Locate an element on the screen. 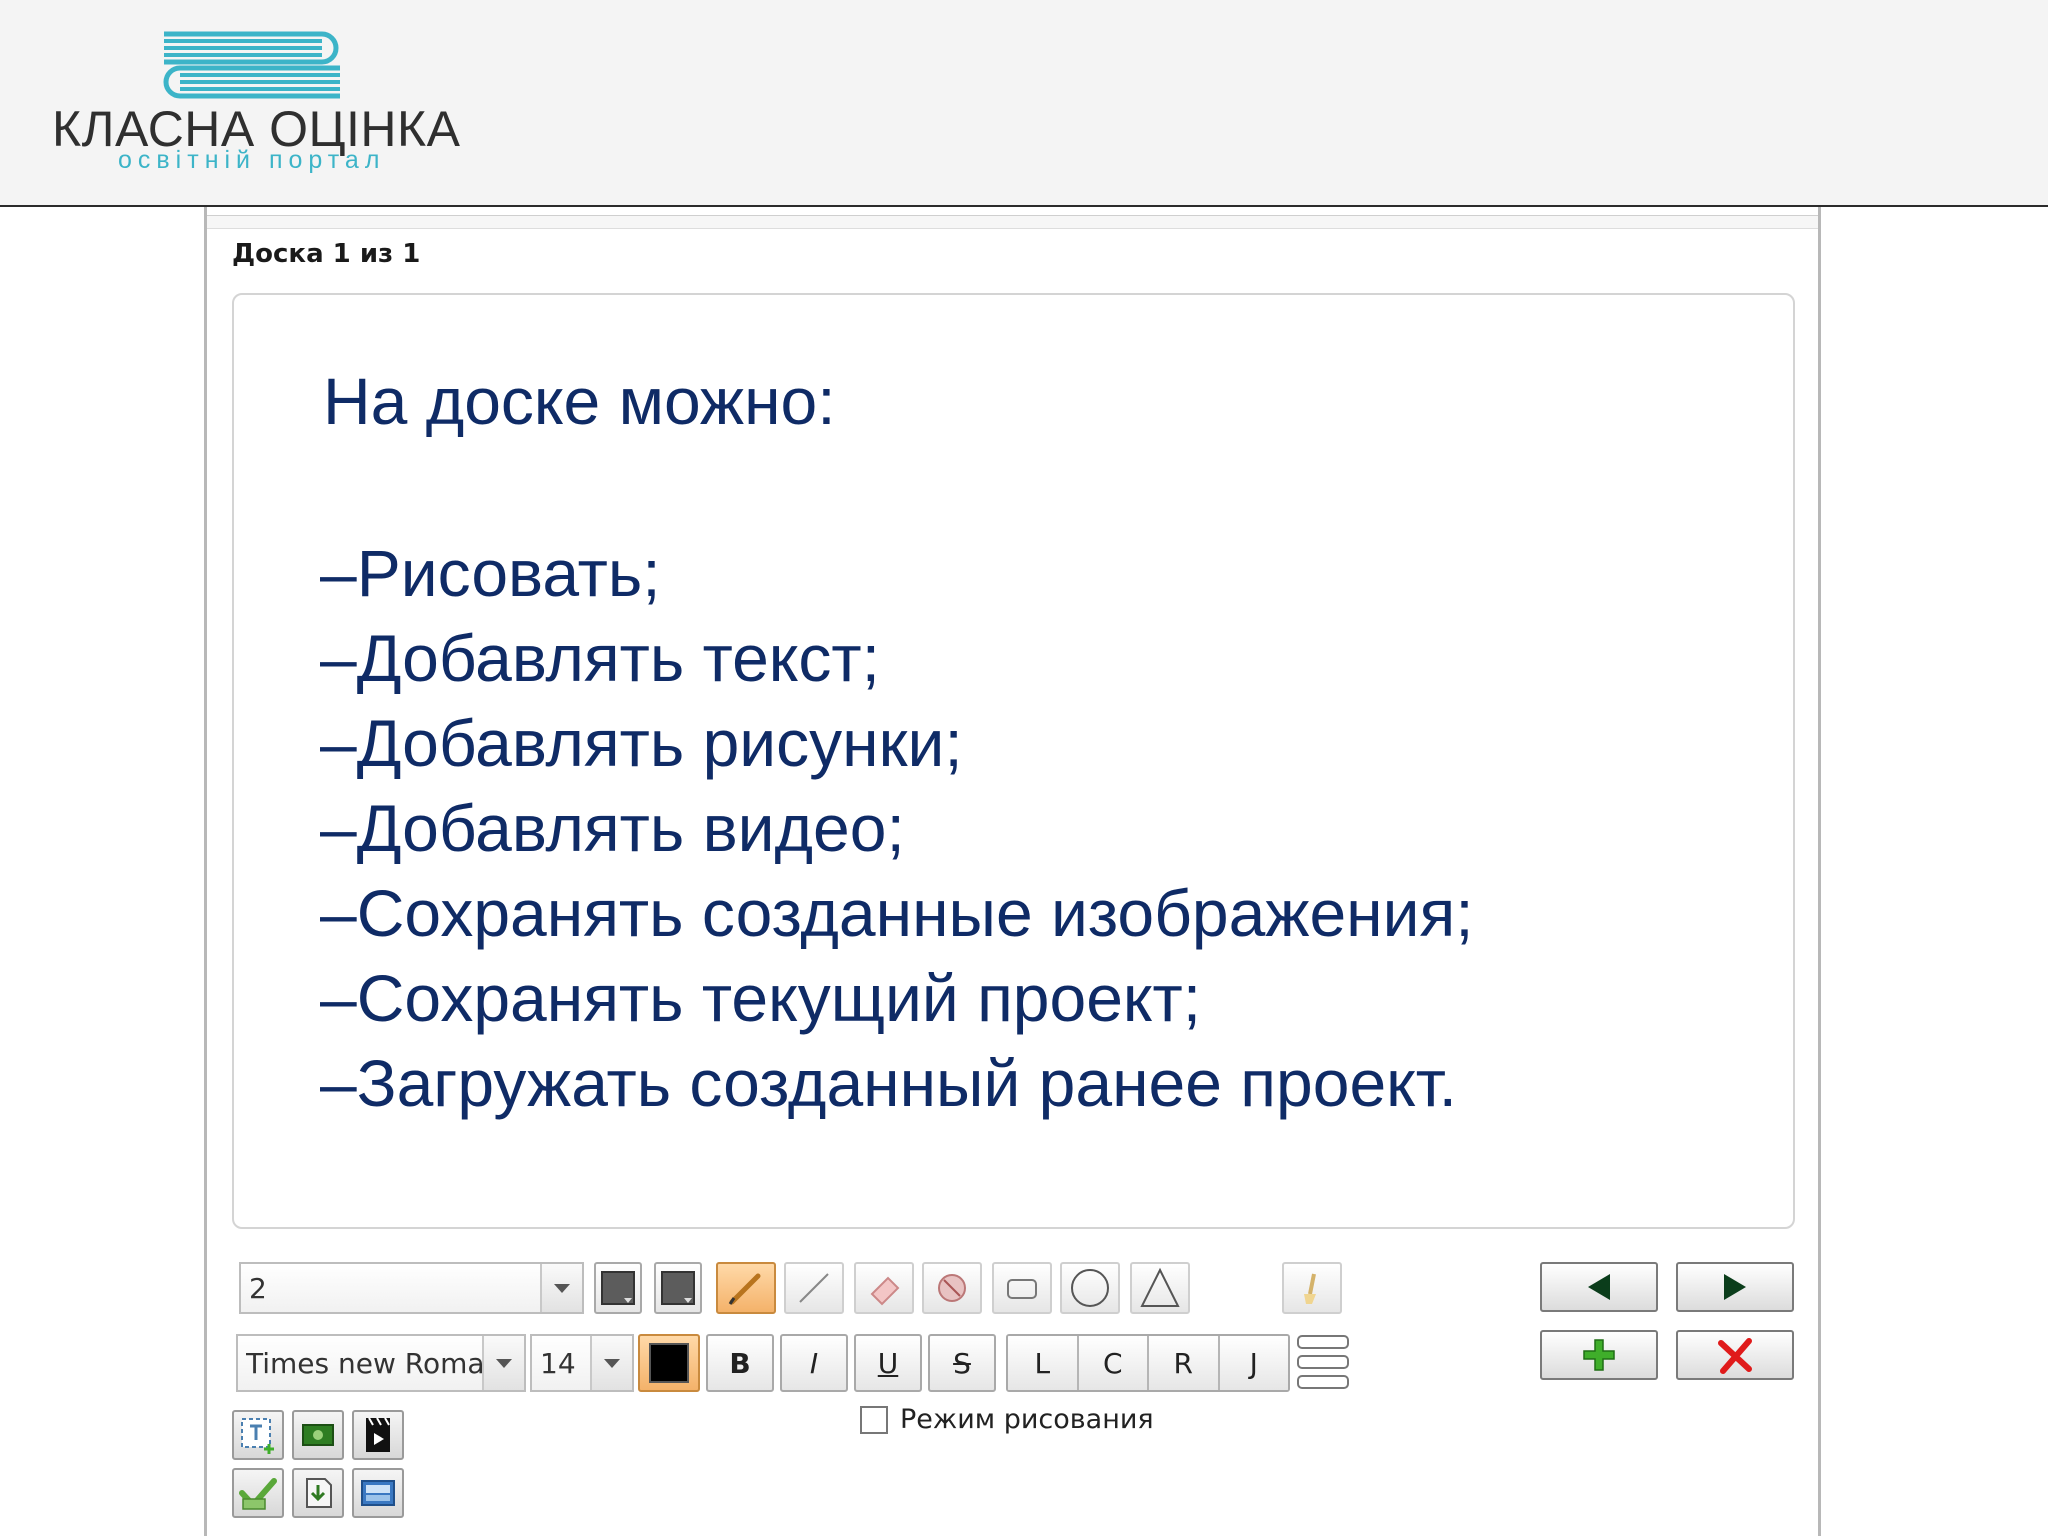 This screenshot has width=2048, height=1536. add-image-button is located at coordinates (318, 1435).